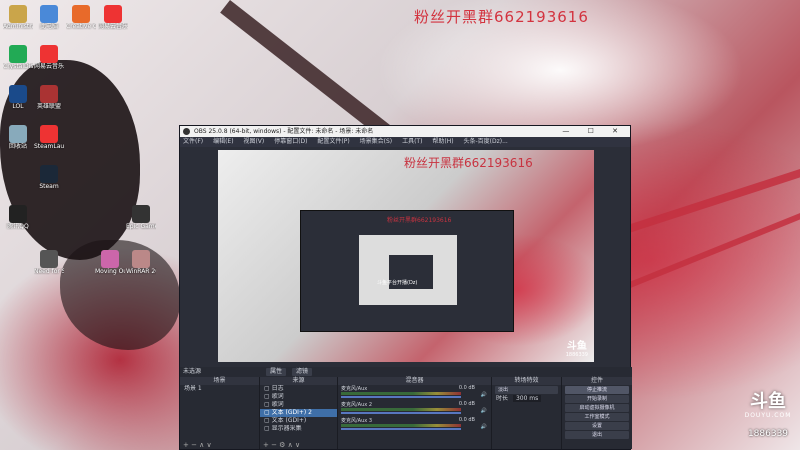  I want to click on desktop-icon-label: Administrat.., so click(18, 26).